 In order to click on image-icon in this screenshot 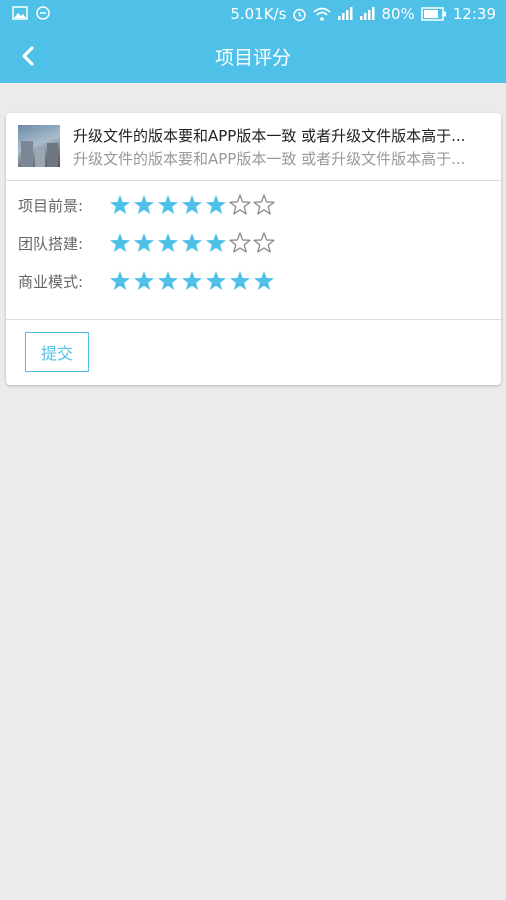, I will do `click(20, 13)`.